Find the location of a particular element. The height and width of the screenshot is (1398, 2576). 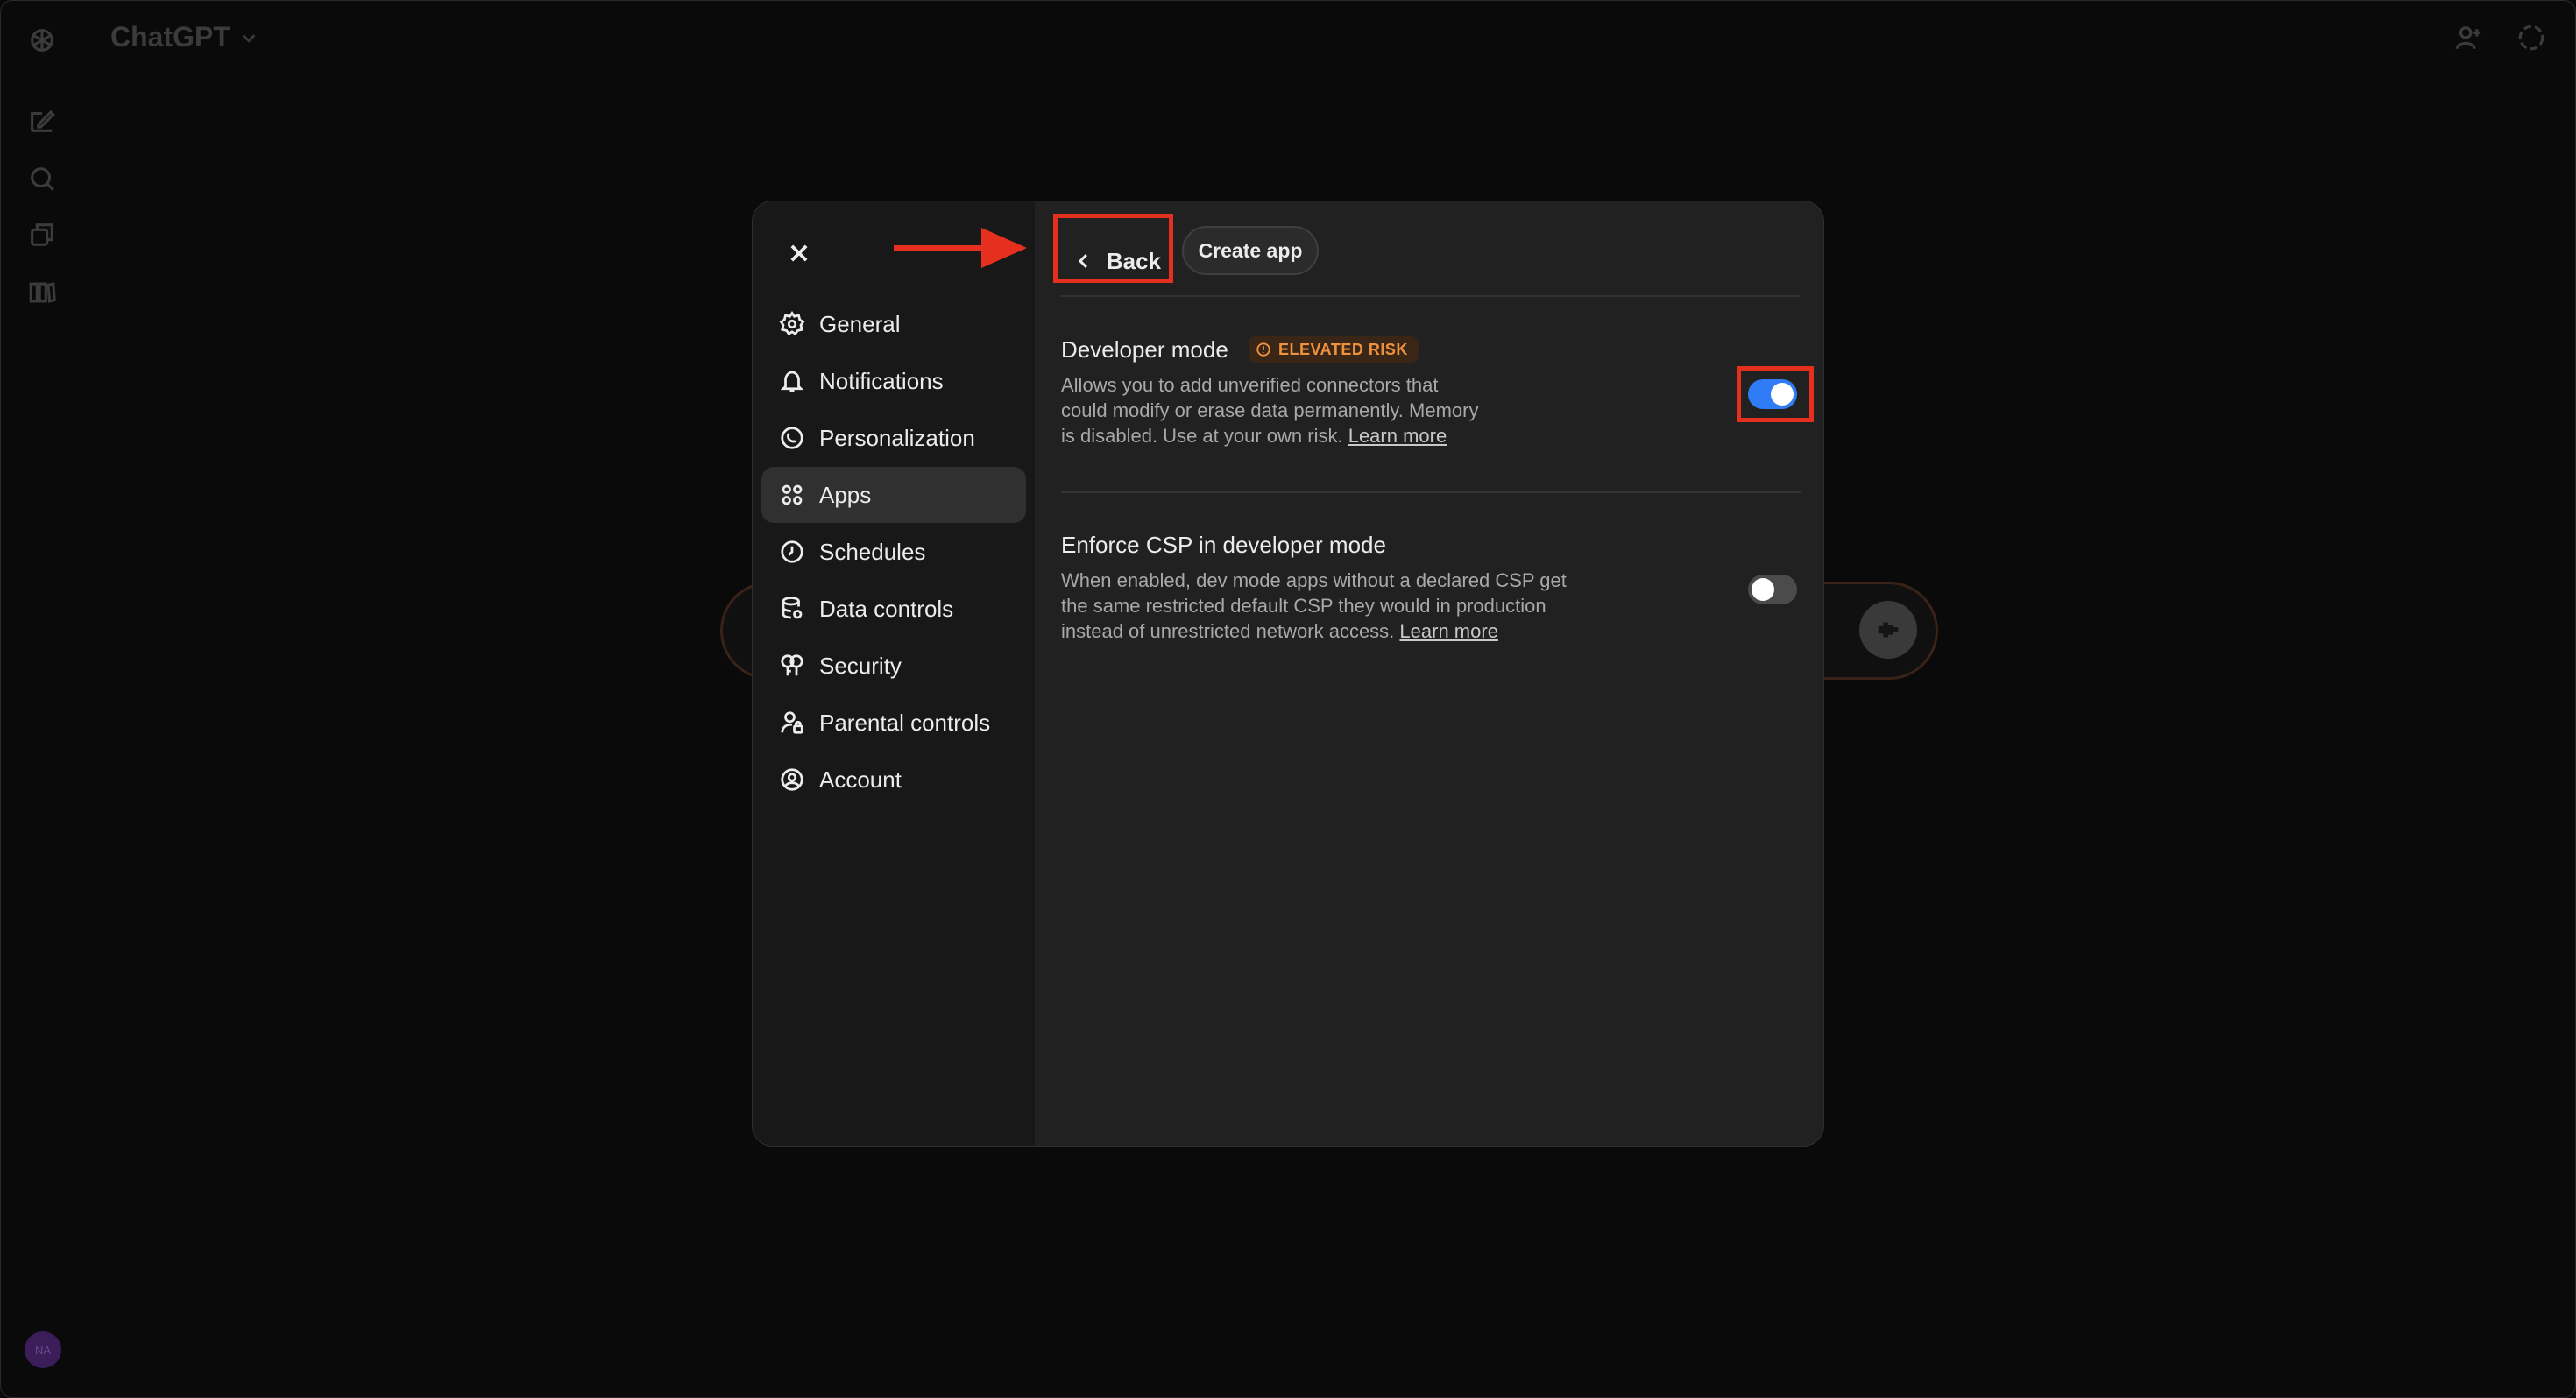

section-divider is located at coordinates (1431, 492).